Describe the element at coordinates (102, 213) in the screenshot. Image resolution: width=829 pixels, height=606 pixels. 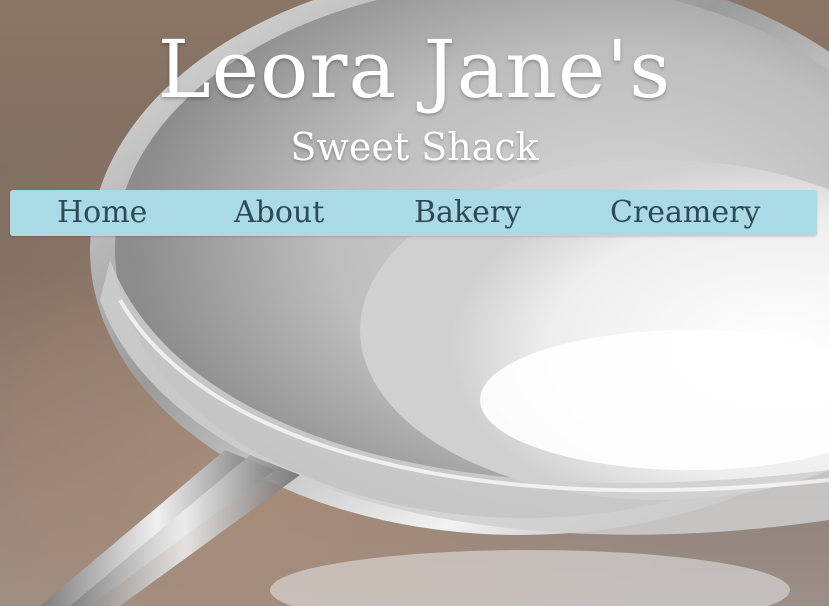
I see `nav-item-home: Home` at that location.